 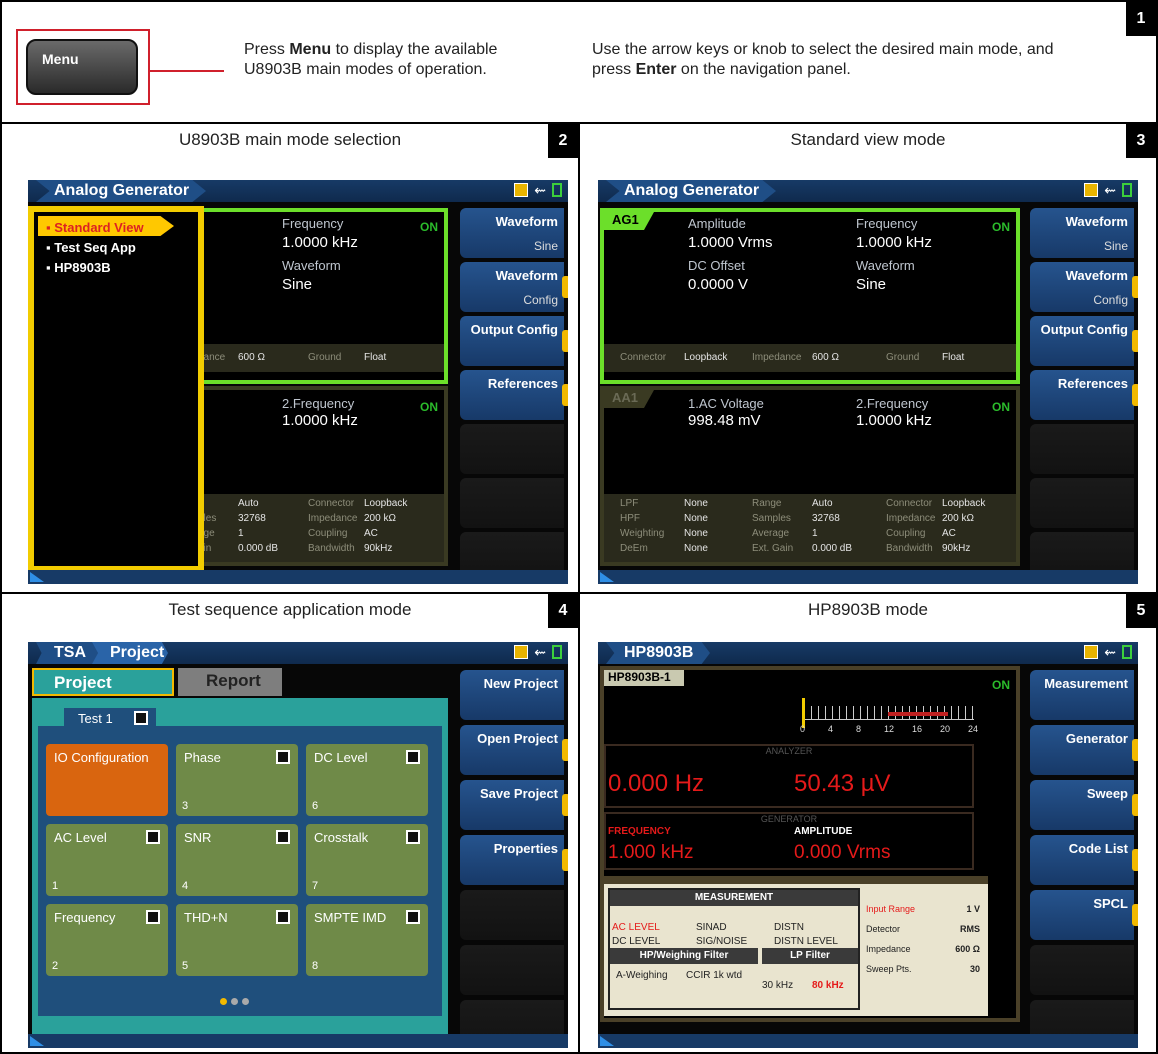 What do you see at coordinates (325, 357) in the screenshot?
I see `gen-footer-label: Ground` at bounding box center [325, 357].